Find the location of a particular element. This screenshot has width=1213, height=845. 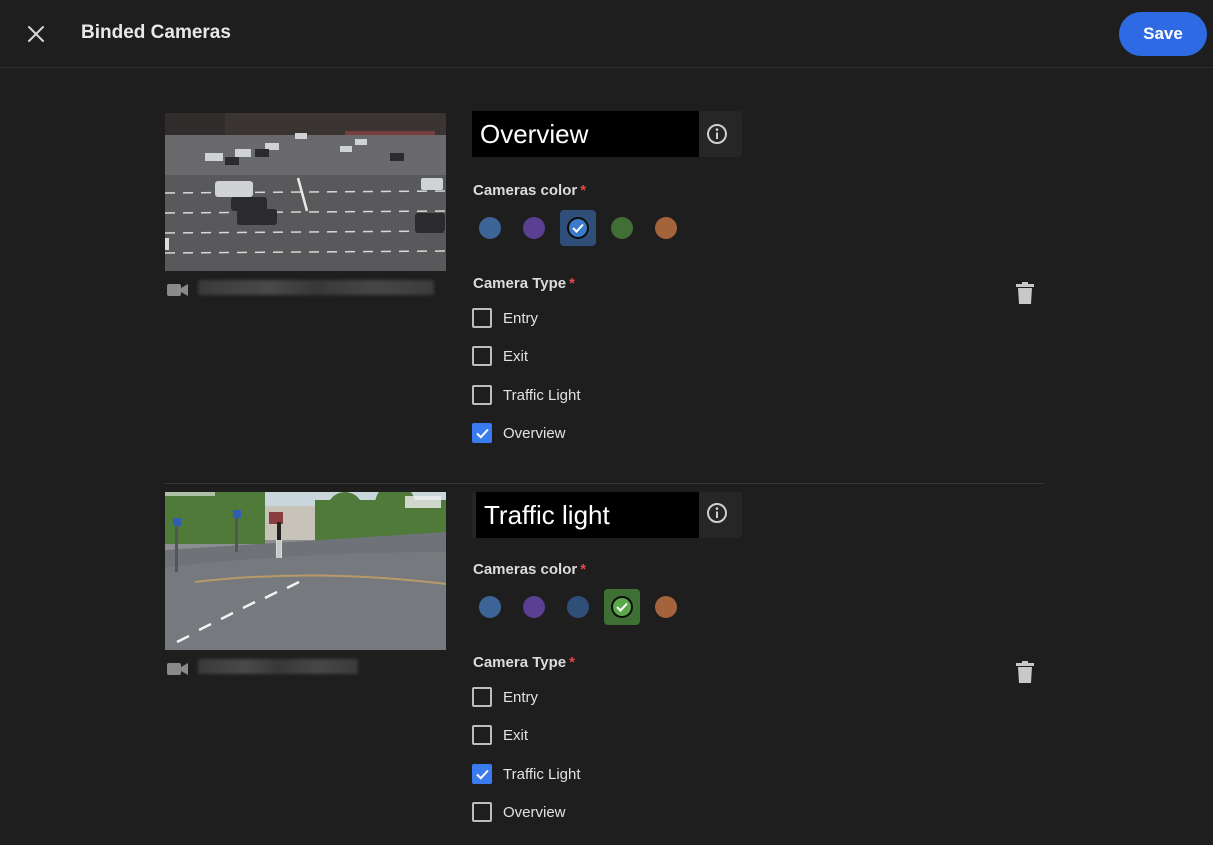

close-button is located at coordinates (36, 34).